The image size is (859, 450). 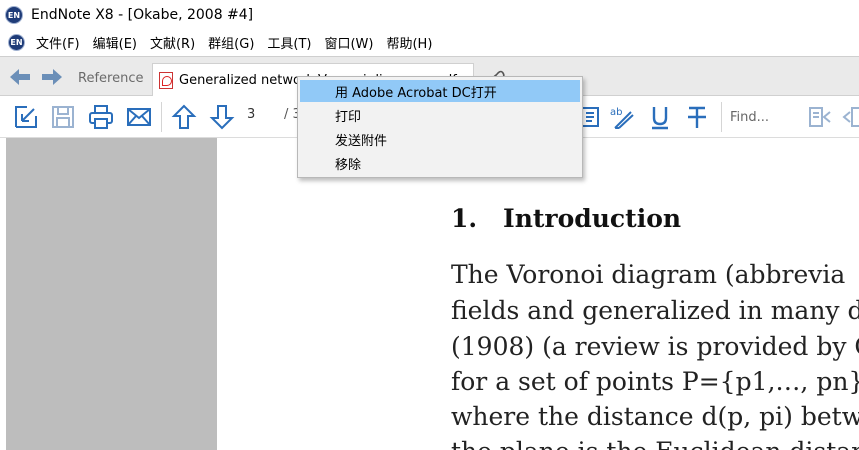 I want to click on pdf-file-icon, so click(x=166, y=80).